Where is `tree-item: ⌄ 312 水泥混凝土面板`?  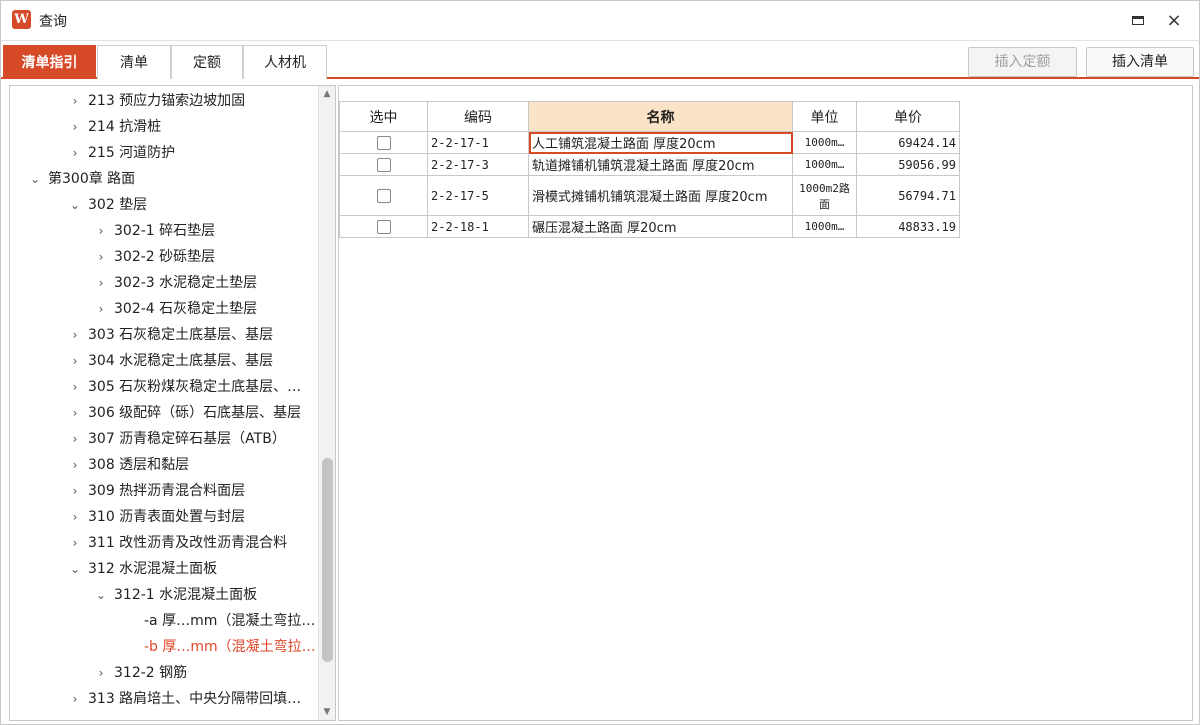 tree-item: ⌄ 312 水泥混凝土面板 is located at coordinates (142, 569).